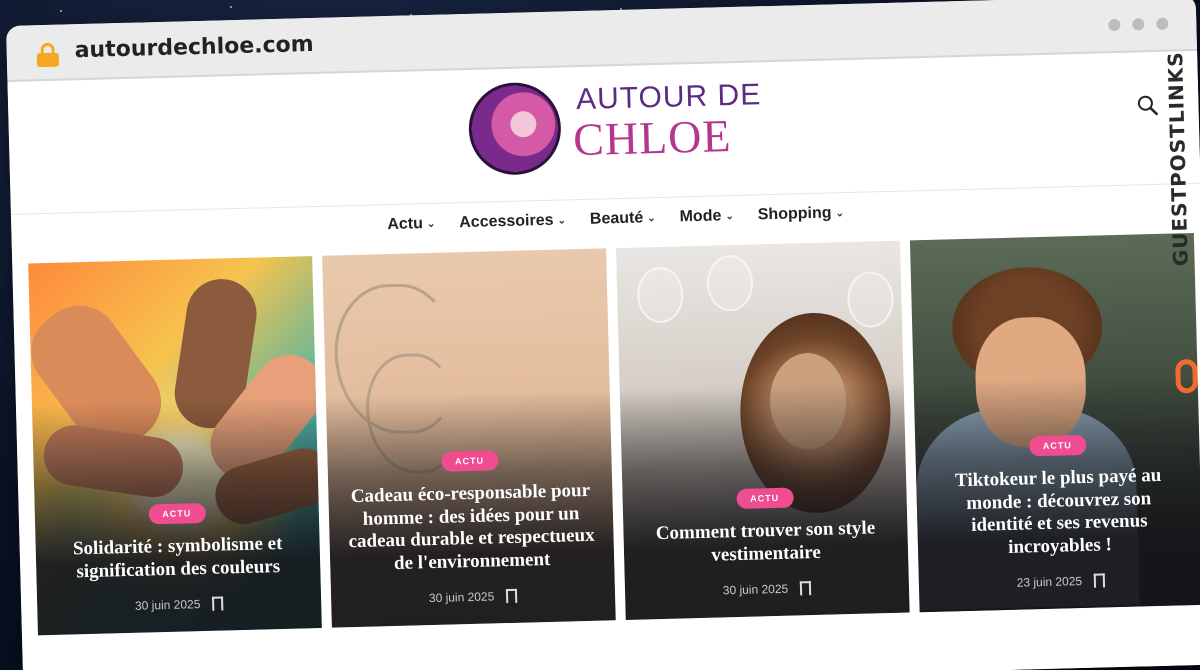 The height and width of the screenshot is (670, 1200). What do you see at coordinates (506, 221) in the screenshot?
I see `nav-label: Accessoires` at bounding box center [506, 221].